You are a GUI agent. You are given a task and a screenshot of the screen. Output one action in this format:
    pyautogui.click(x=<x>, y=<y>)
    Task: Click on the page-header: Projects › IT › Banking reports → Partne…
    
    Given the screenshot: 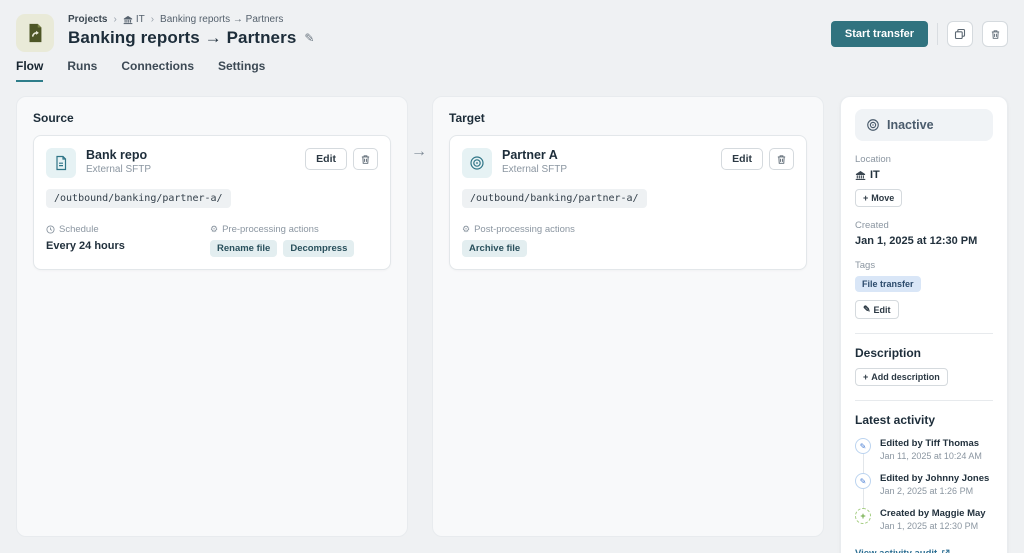 What is the action you would take?
    pyautogui.click(x=512, y=33)
    